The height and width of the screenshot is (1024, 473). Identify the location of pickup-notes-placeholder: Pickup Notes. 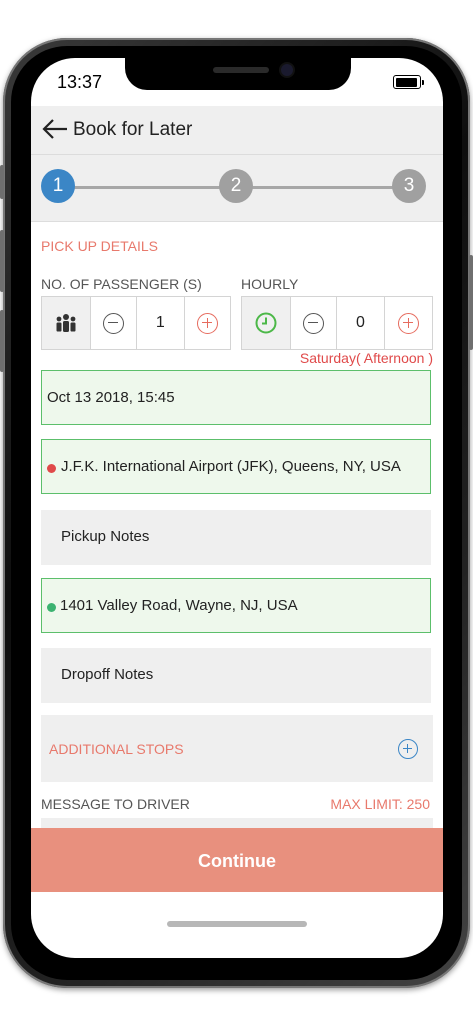
(105, 536).